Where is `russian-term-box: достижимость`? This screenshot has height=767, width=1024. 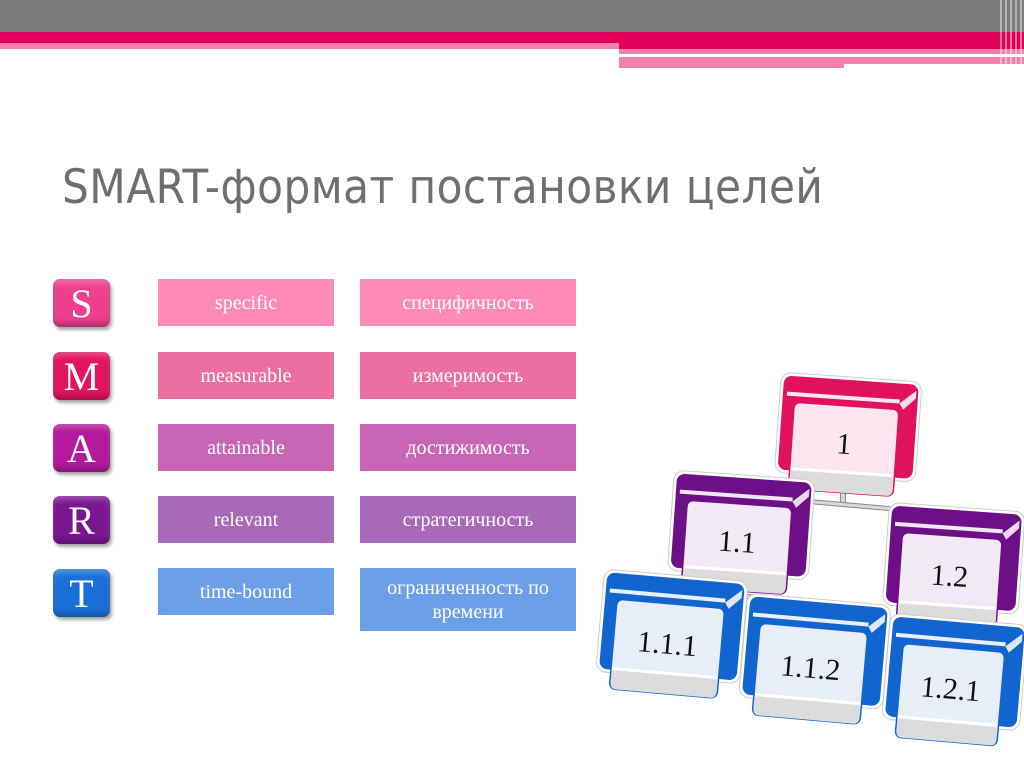 russian-term-box: достижимость is located at coordinates (468, 447).